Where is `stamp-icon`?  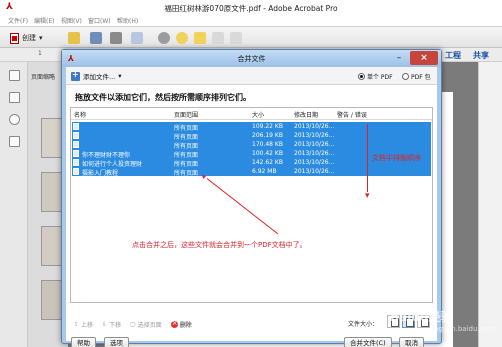
stamp-icon is located at coordinates (236, 38).